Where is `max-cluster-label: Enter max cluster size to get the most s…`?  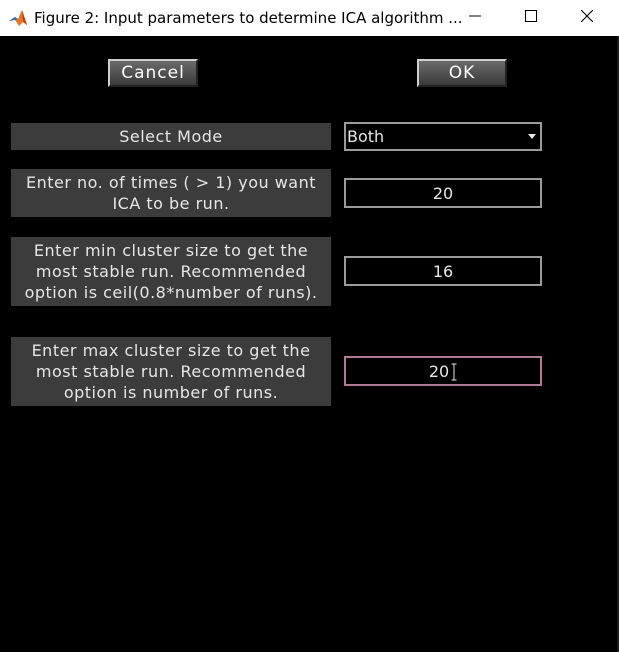 max-cluster-label: Enter max cluster size to get the most s… is located at coordinates (171, 371).